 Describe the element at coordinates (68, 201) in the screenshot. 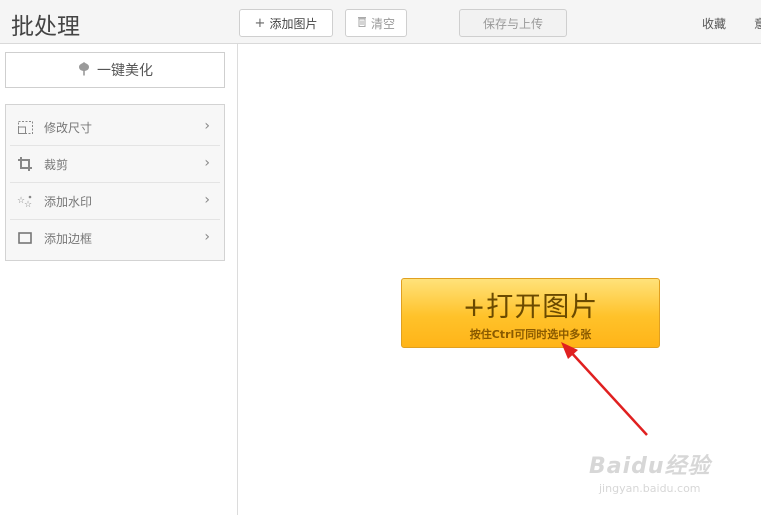

I see `sidebar-item-label: 添加水印` at that location.